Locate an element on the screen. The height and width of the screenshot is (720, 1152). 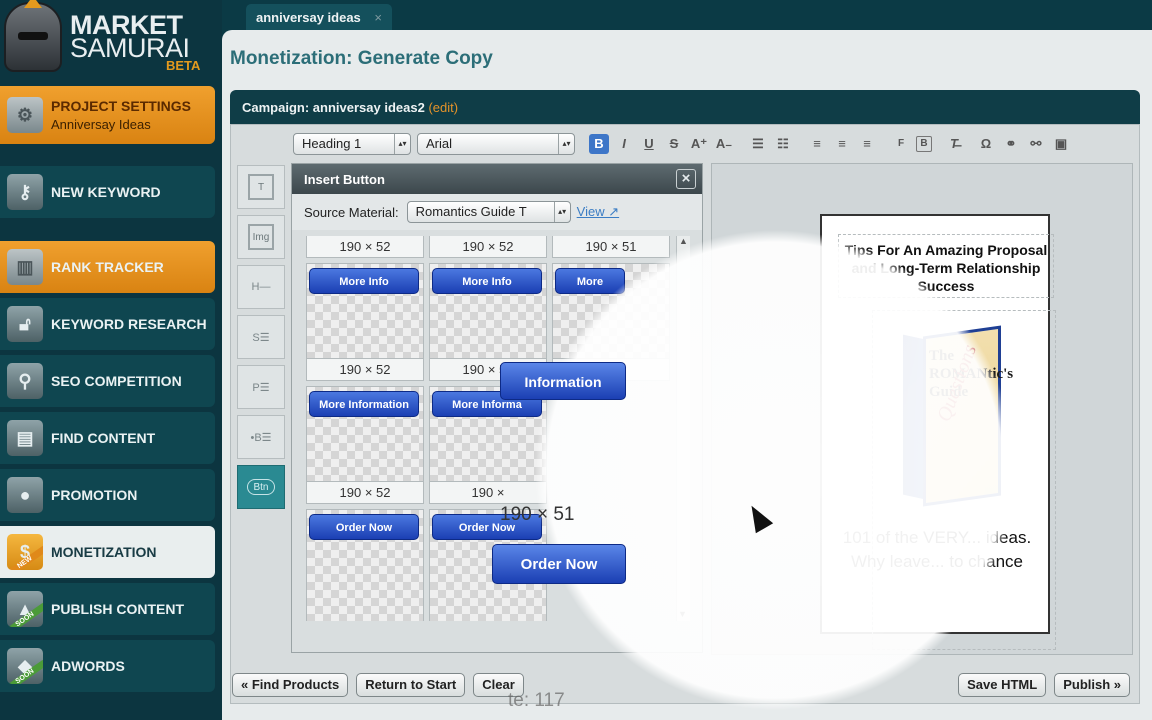
heading-select: Heading 1 ▴▾ is located at coordinates (352, 144).